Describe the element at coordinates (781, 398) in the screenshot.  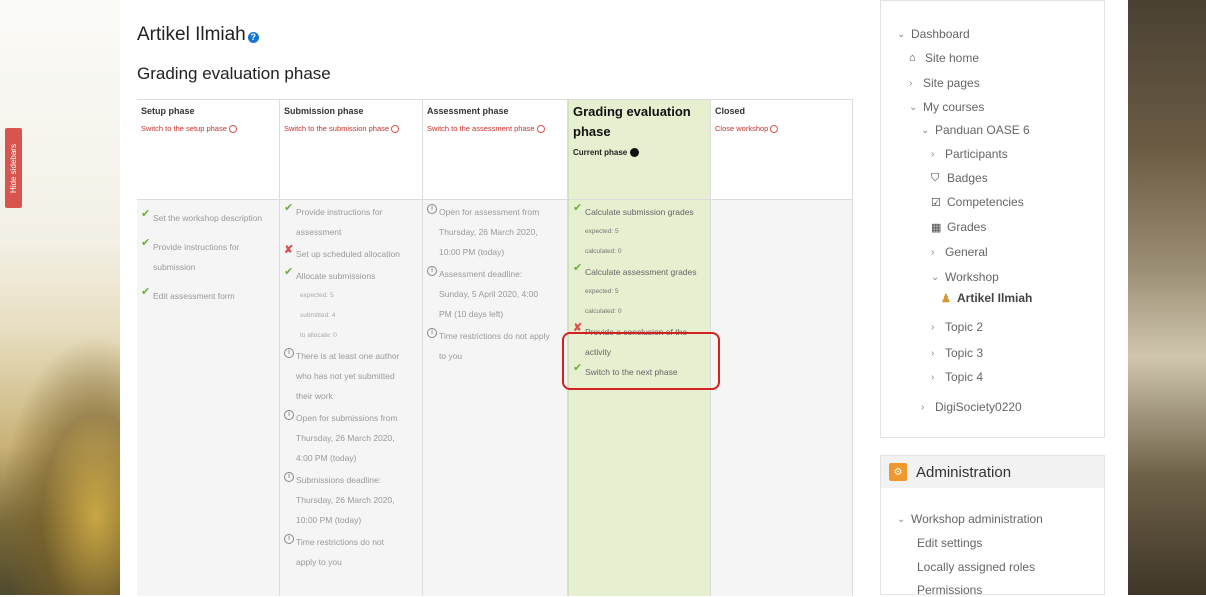
I see `phase-tasks` at that location.